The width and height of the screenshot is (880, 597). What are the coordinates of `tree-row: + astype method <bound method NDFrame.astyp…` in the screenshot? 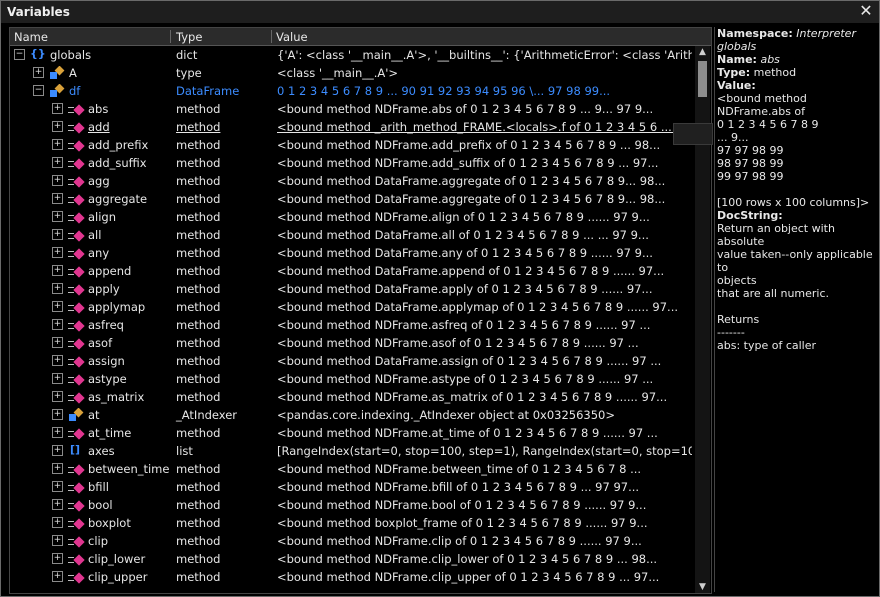 It's located at (352, 379).